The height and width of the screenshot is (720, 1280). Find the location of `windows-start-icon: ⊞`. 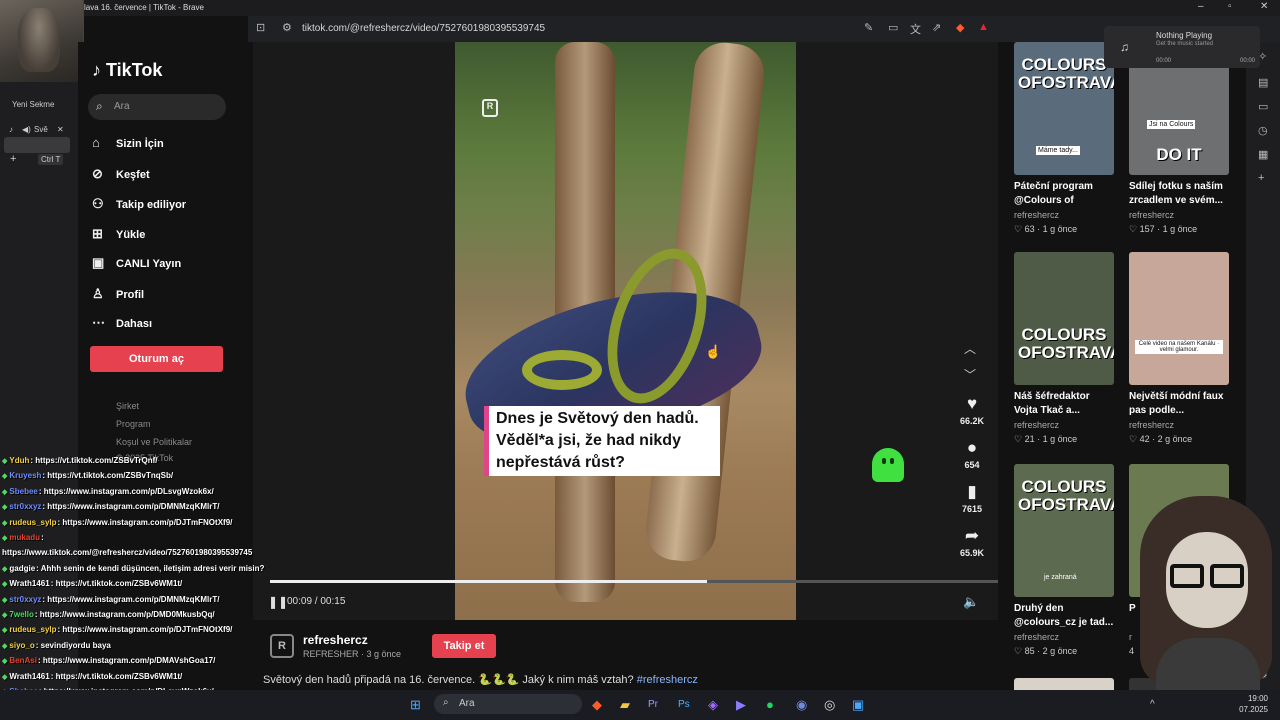

windows-start-icon: ⊞ is located at coordinates (415, 705).